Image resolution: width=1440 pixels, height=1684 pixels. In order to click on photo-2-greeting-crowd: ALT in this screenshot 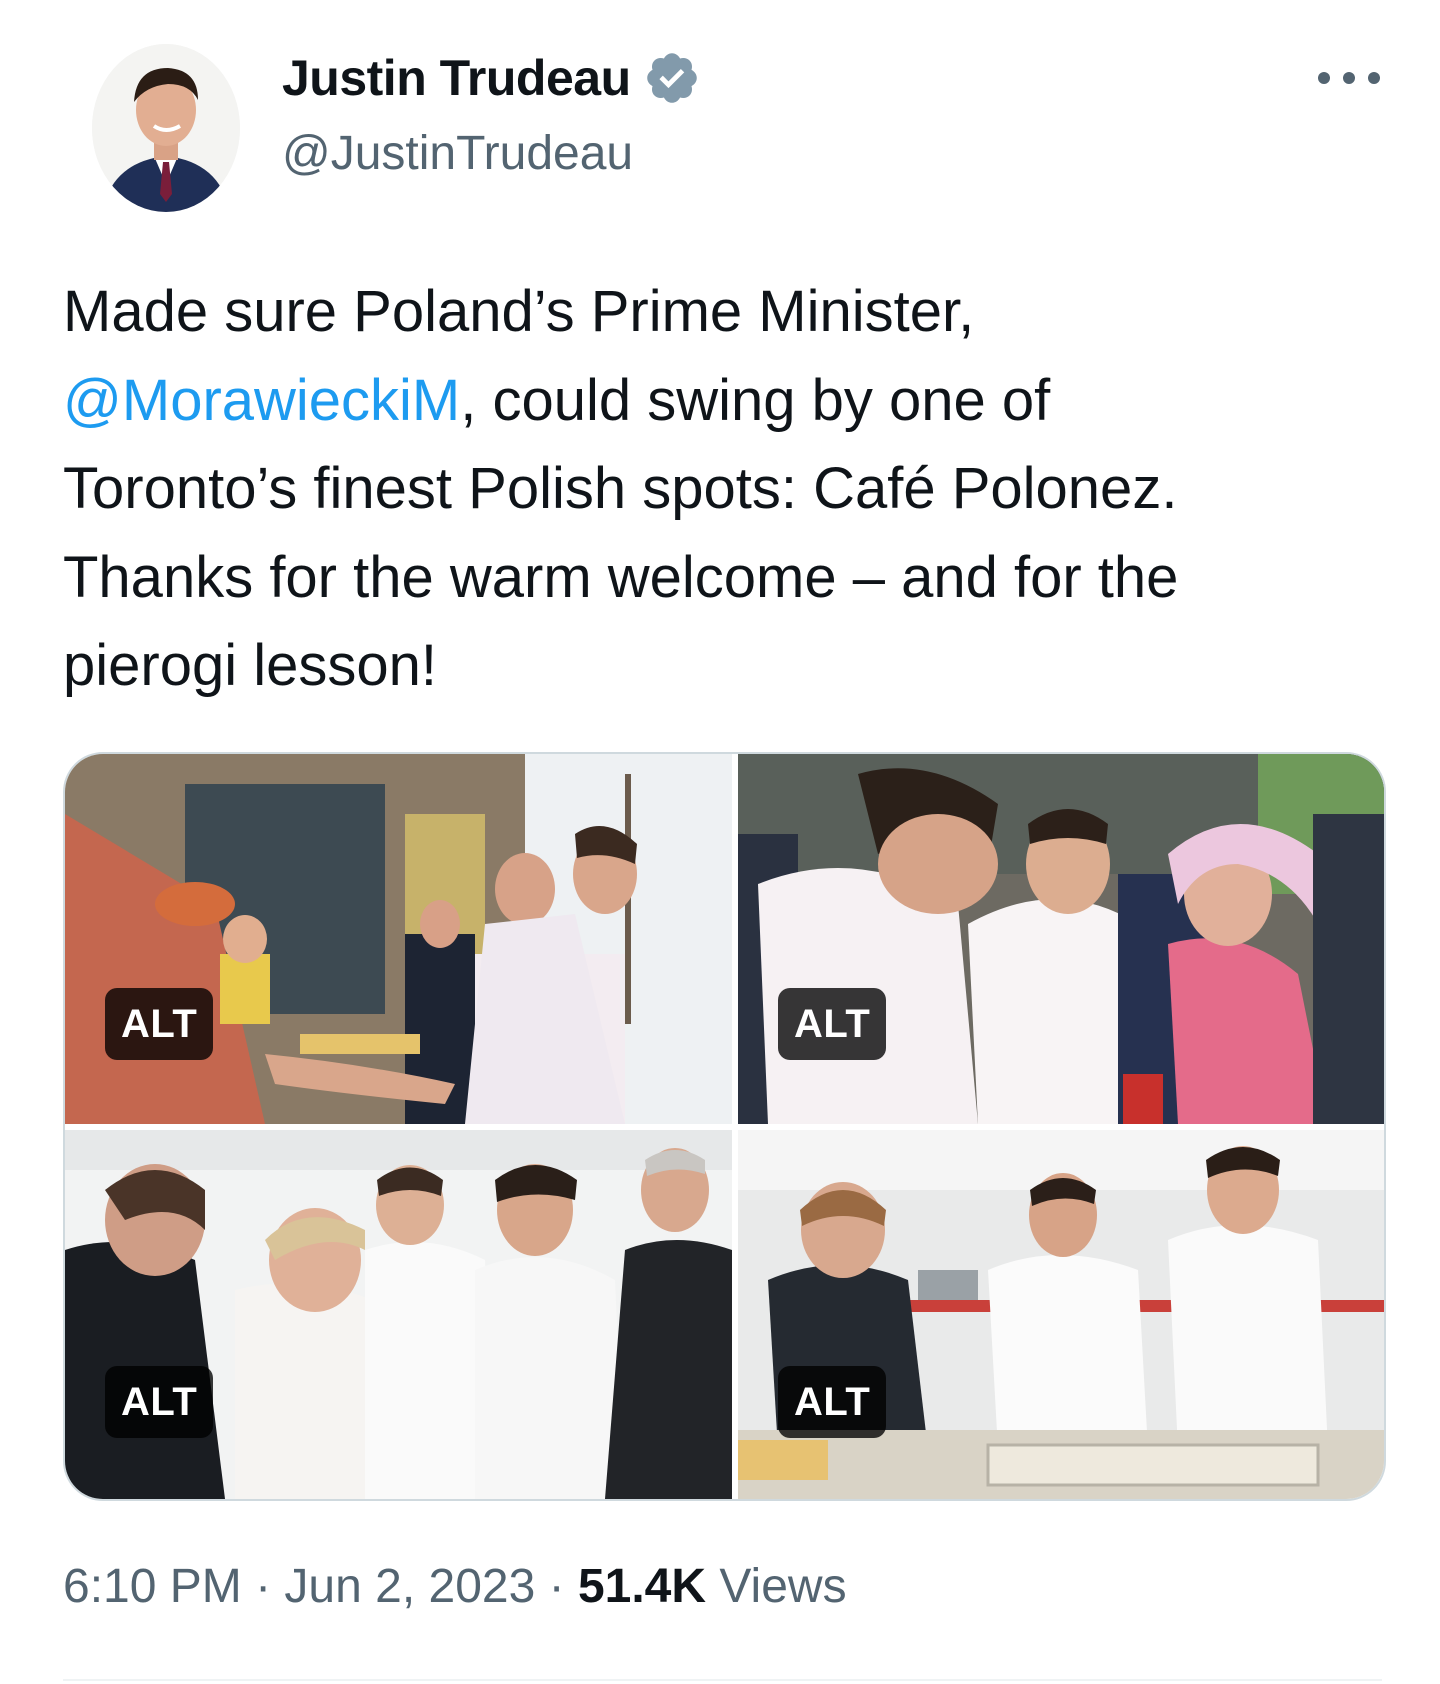, I will do `click(1061, 939)`.